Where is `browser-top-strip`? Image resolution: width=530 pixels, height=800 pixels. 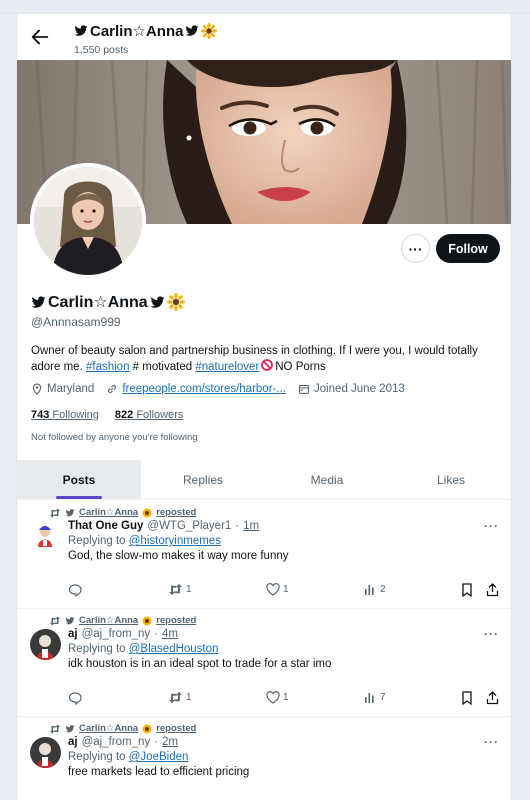 browser-top-strip is located at coordinates (265, 7).